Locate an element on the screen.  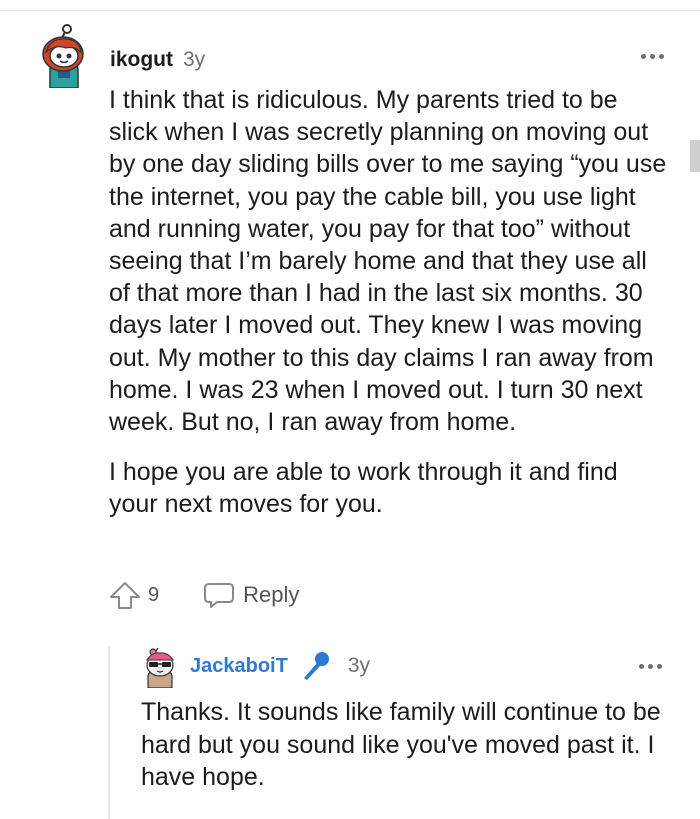
reply-username: JackaboiT is located at coordinates (239, 666).